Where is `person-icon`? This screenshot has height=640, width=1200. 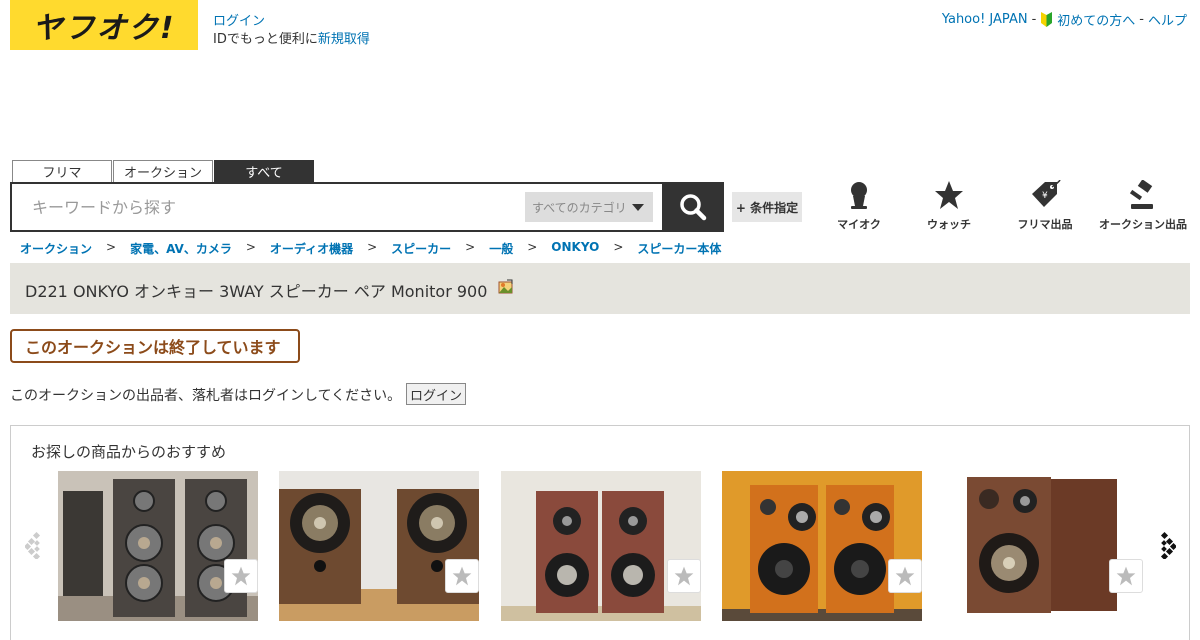 person-icon is located at coordinates (859, 195).